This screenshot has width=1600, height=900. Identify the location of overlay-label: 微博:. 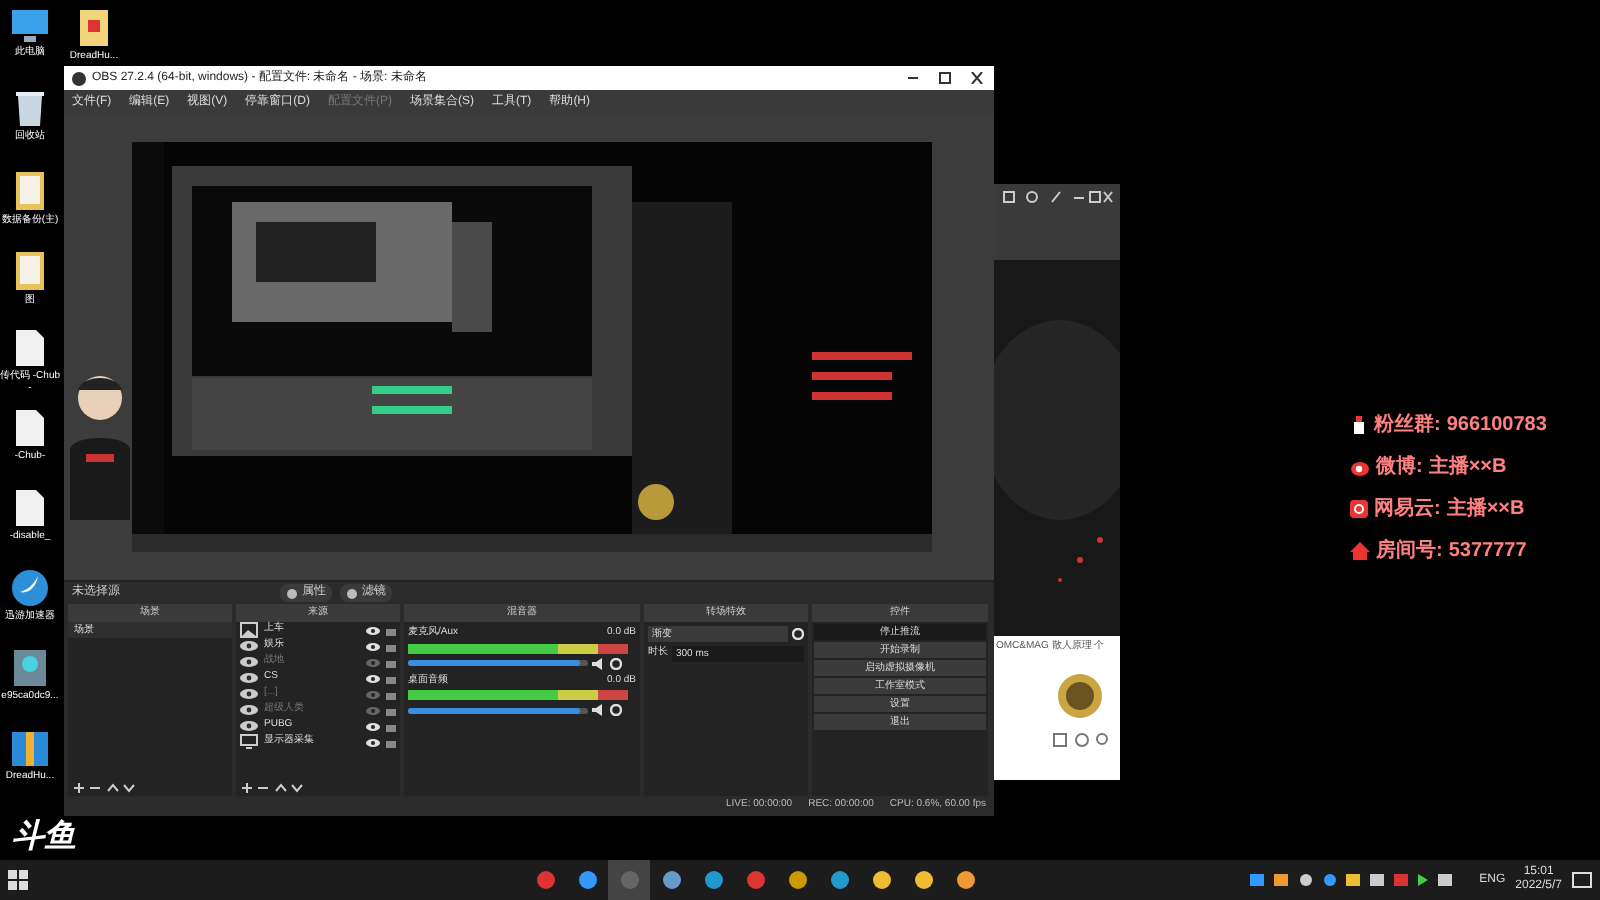
(1399, 467).